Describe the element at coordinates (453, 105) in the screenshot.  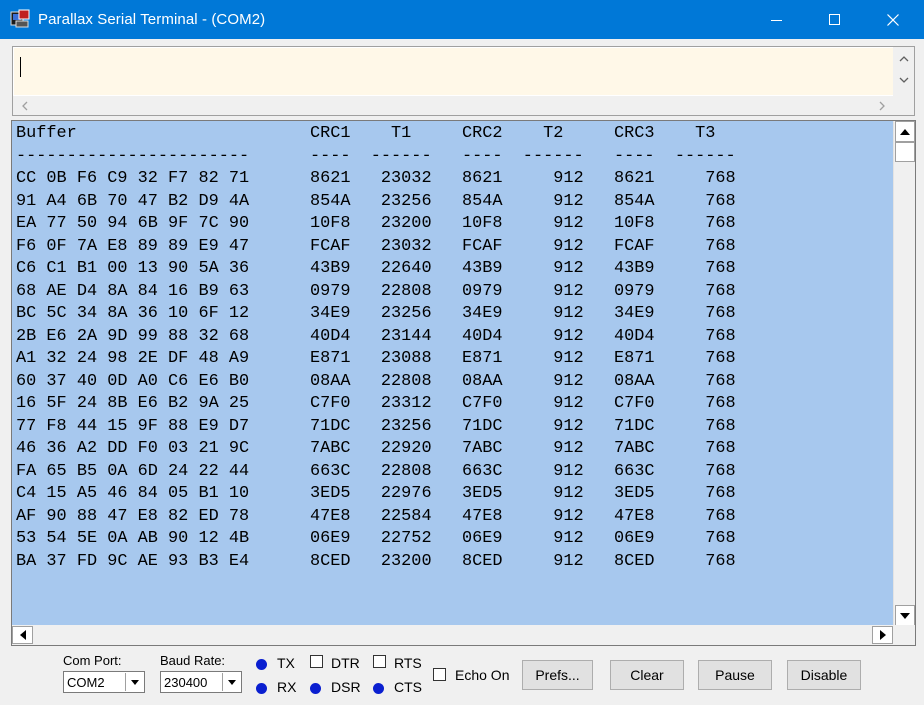
I see `input-horizontal-scrollbar` at that location.